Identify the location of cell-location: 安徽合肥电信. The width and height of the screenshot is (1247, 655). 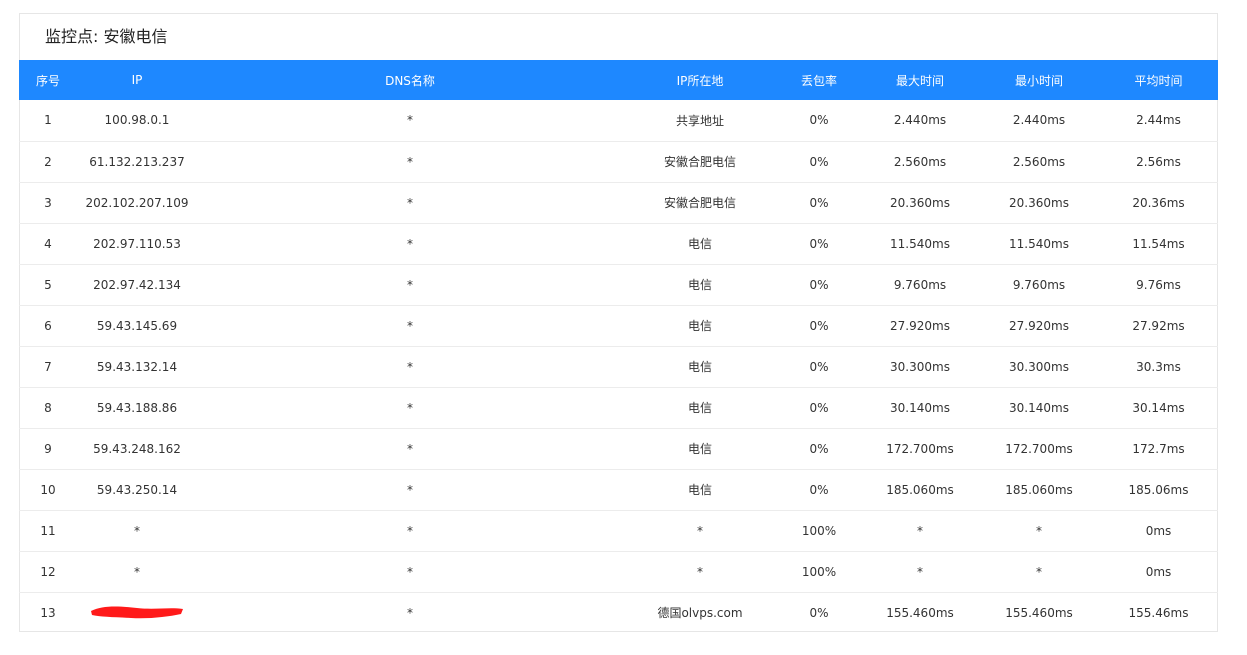
(699, 203).